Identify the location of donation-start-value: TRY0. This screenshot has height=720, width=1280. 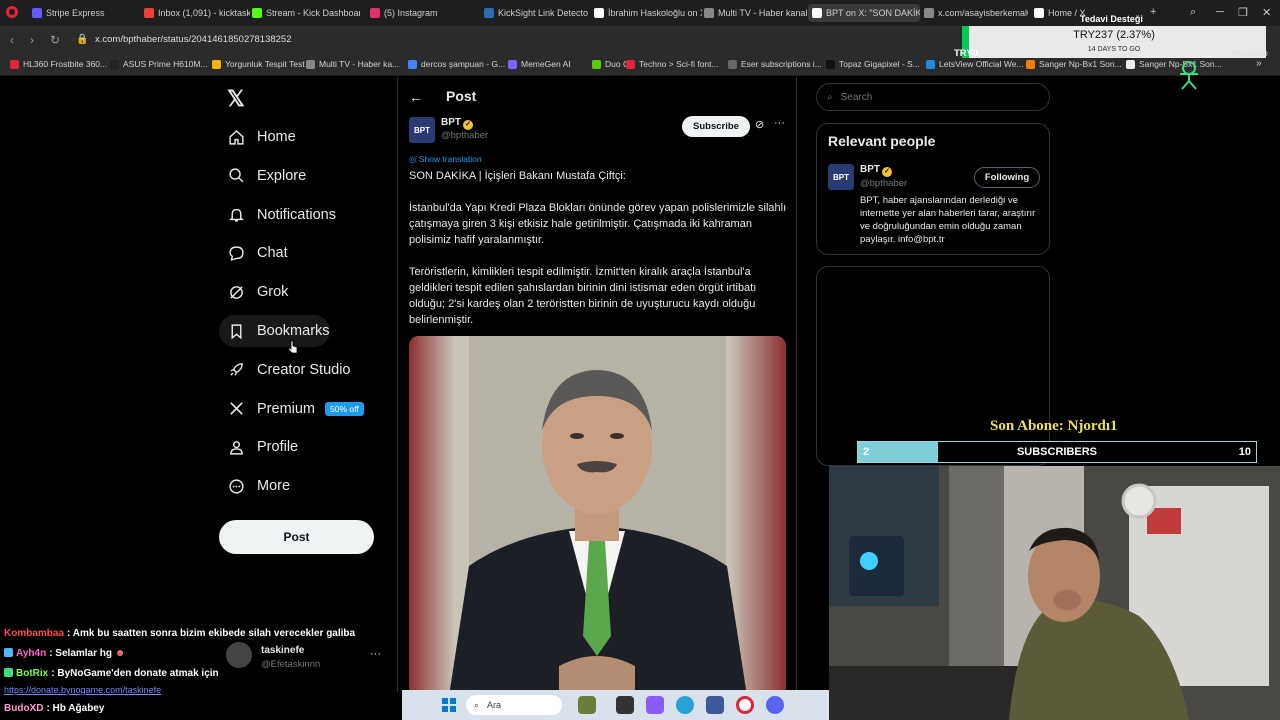
(966, 53).